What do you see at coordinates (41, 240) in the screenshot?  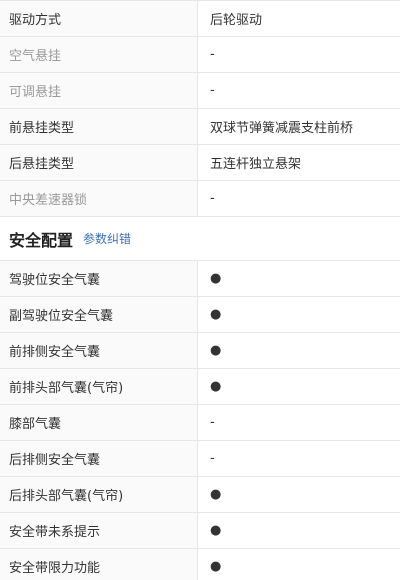 I see `section-title: 安全配置` at bounding box center [41, 240].